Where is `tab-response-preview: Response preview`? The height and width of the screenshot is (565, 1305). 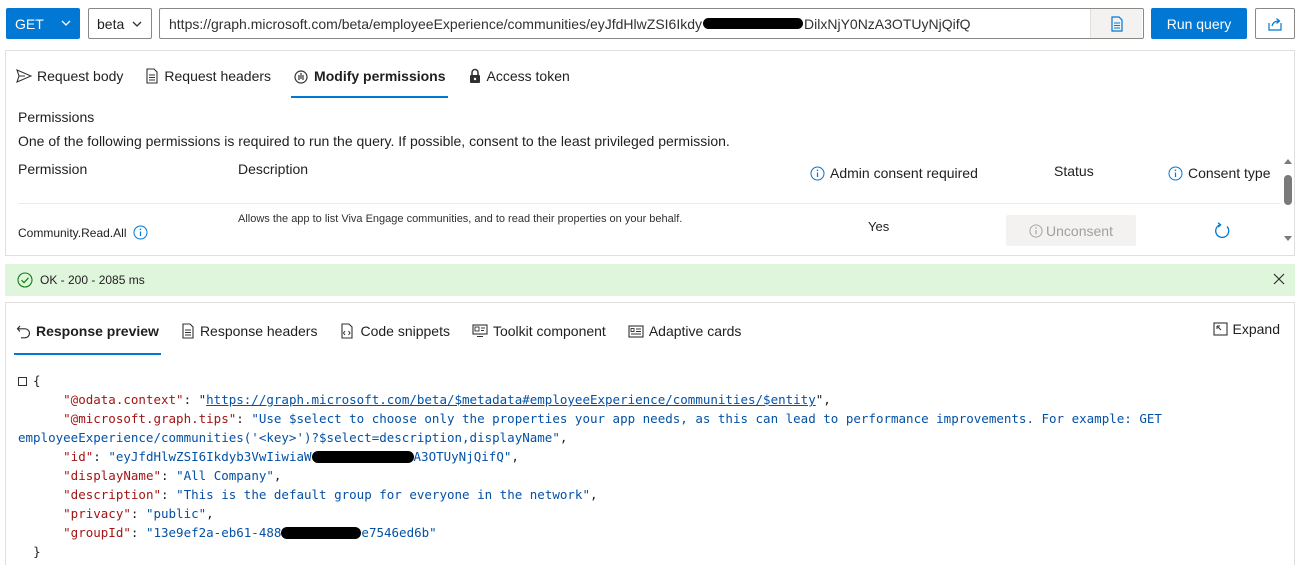 tab-response-preview: Response preview is located at coordinates (87, 331).